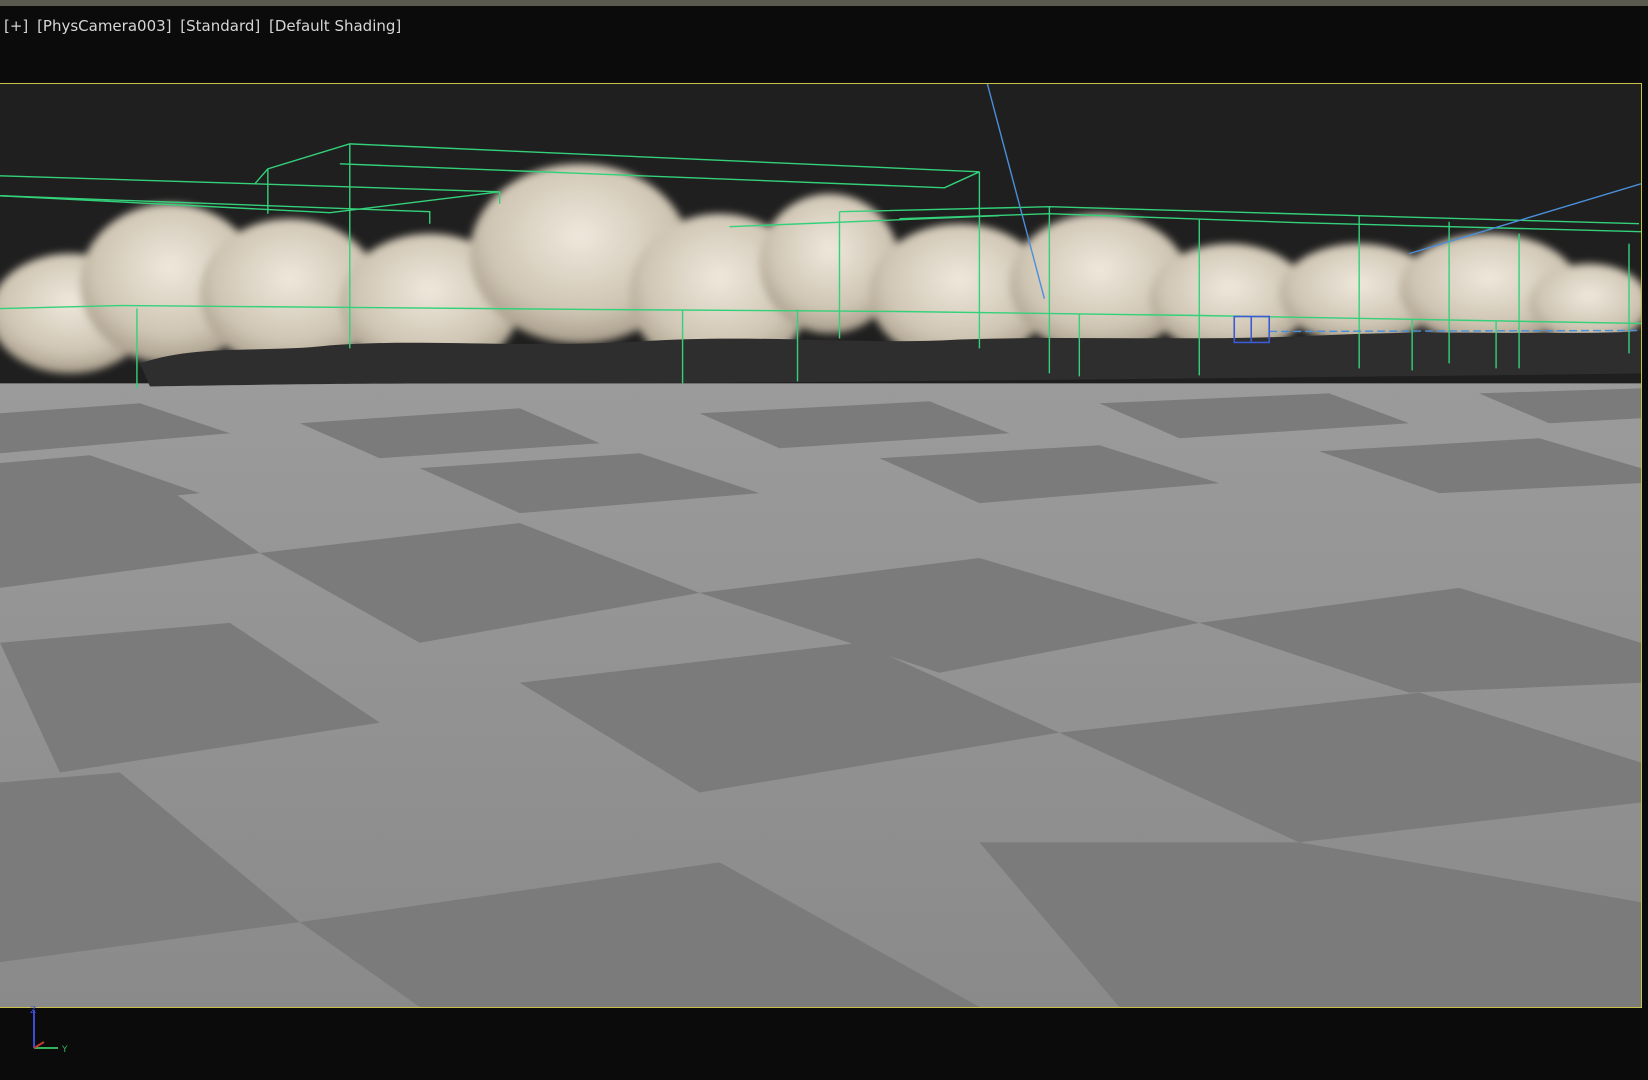 This screenshot has height=1080, width=1648. I want to click on axis-z-label: Z, so click(33, 1011).